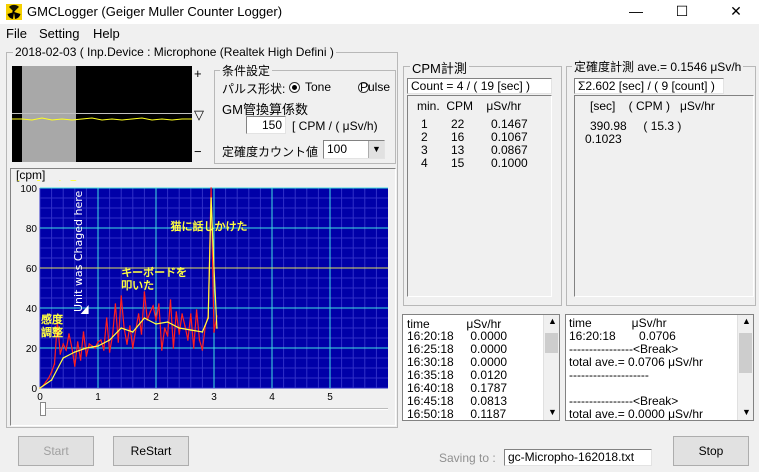 This screenshot has height=472, width=759. Describe the element at coordinates (32, 349) in the screenshot. I see `y-tick-label: 20` at that location.